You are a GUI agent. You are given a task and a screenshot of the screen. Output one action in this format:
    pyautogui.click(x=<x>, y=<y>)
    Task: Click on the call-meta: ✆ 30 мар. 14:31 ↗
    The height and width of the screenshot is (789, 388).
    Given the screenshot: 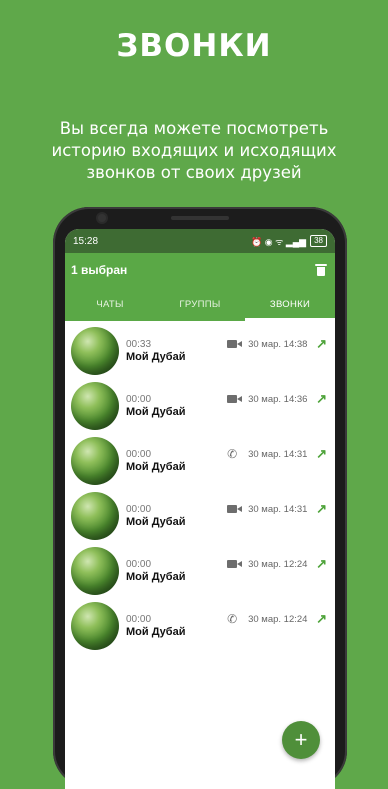 What is the action you would take?
    pyautogui.click(x=275, y=454)
    